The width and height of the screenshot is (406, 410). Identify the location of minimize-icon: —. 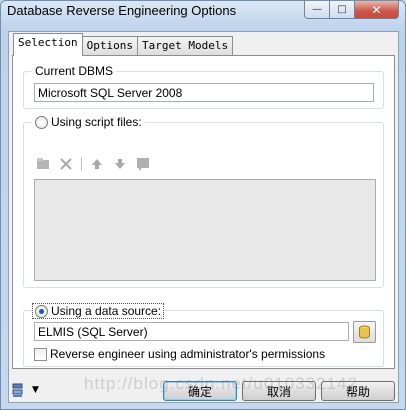
(317, 9).